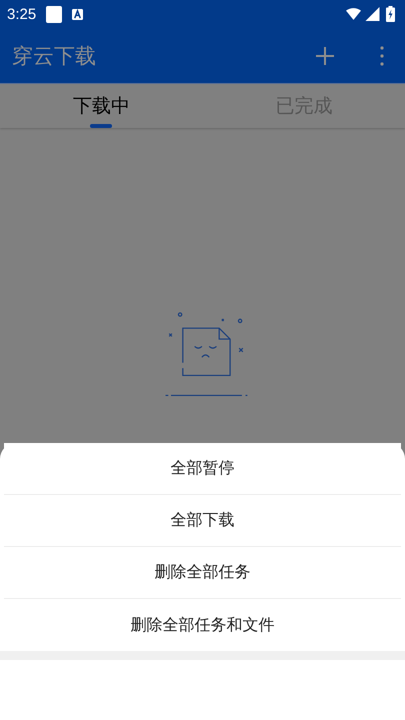  I want to click on add-icon, so click(325, 55).